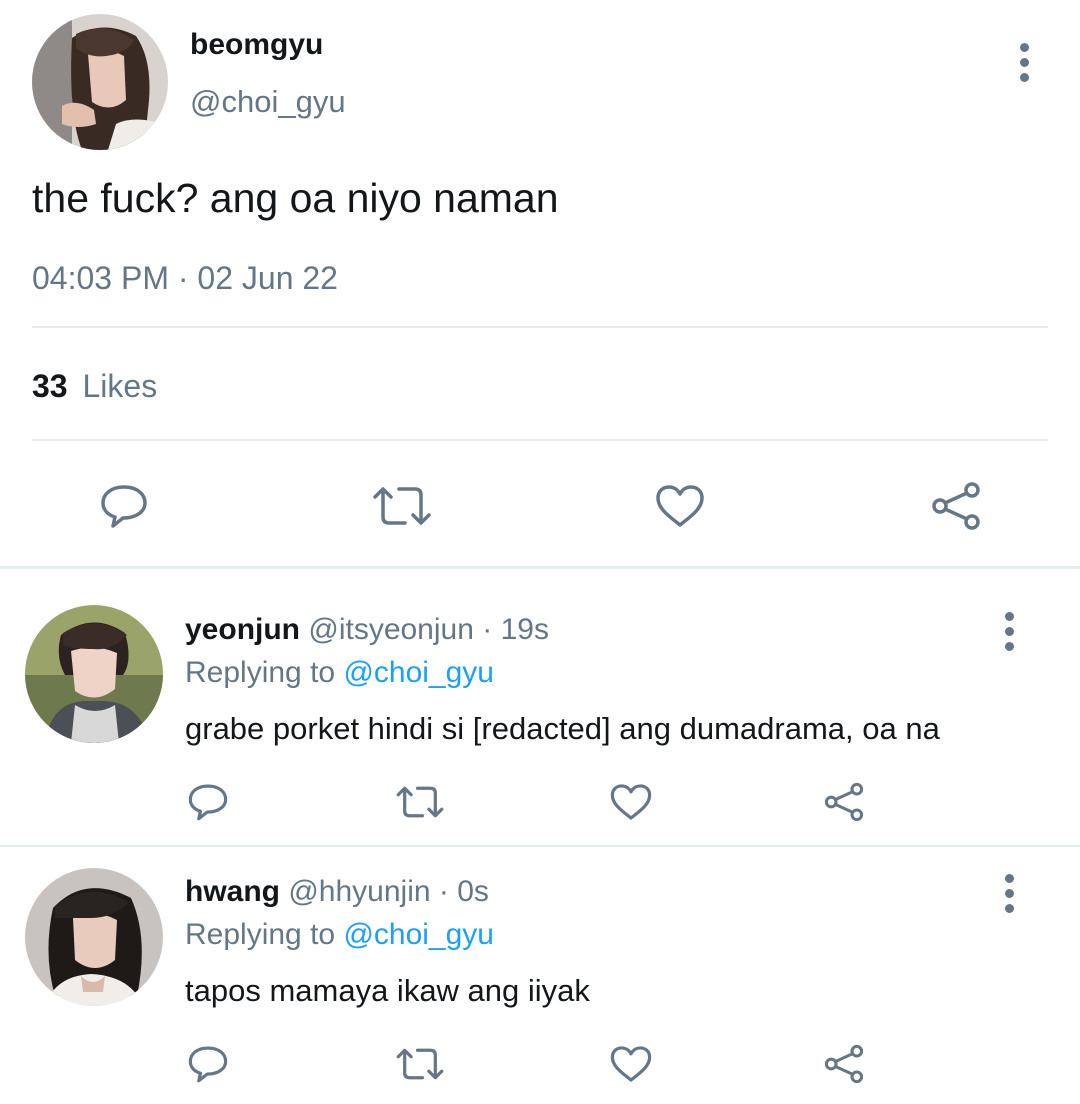  I want to click on reply-time: · 19s, so click(515, 629).